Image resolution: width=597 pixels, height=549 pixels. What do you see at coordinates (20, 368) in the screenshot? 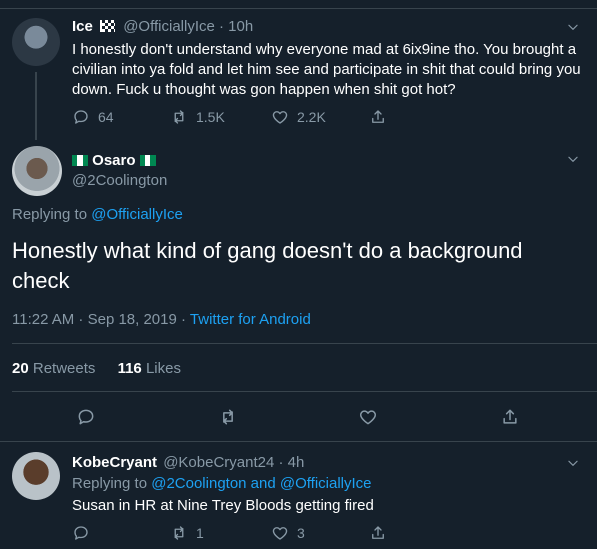
I see `retweets-count: 20` at bounding box center [20, 368].